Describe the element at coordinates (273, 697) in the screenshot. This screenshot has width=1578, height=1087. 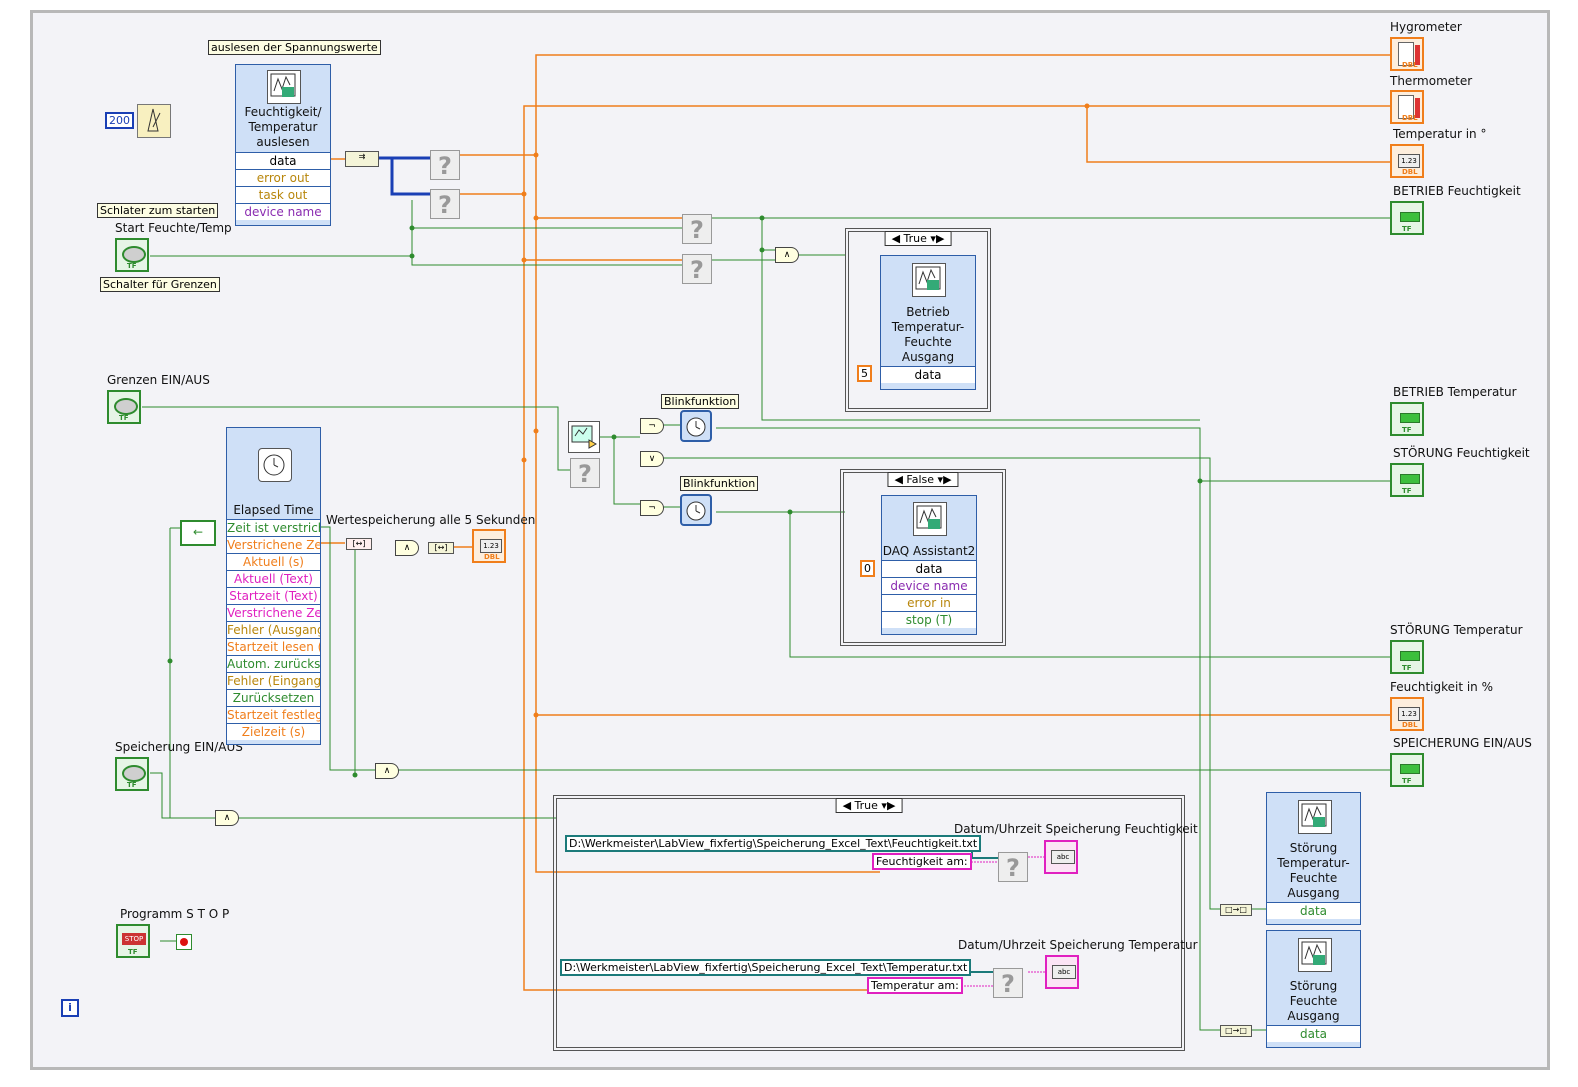
I see `elapsed-term-10: Zurücksetzen` at that location.